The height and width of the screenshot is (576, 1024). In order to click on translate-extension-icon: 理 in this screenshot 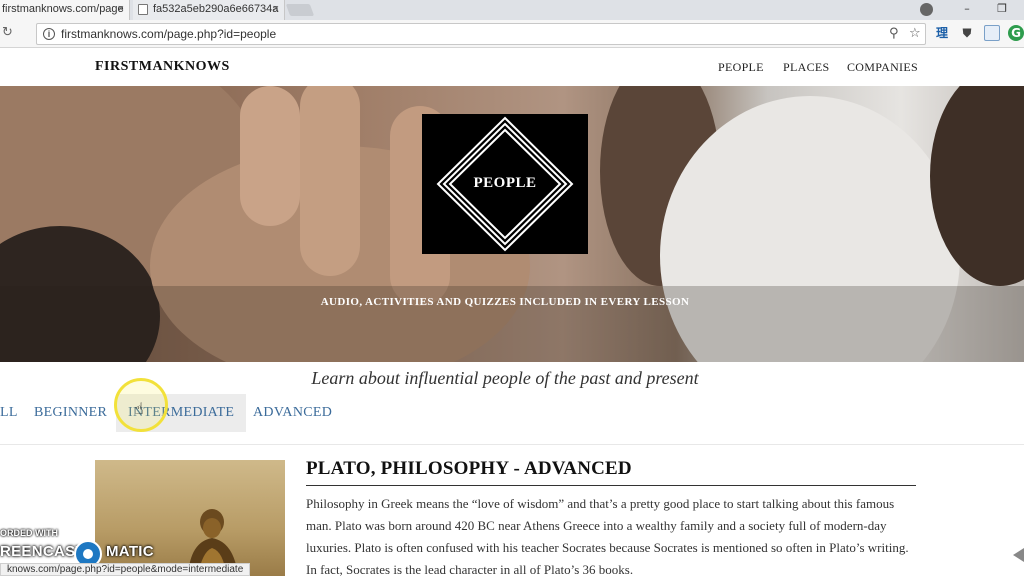, I will do `click(942, 33)`.